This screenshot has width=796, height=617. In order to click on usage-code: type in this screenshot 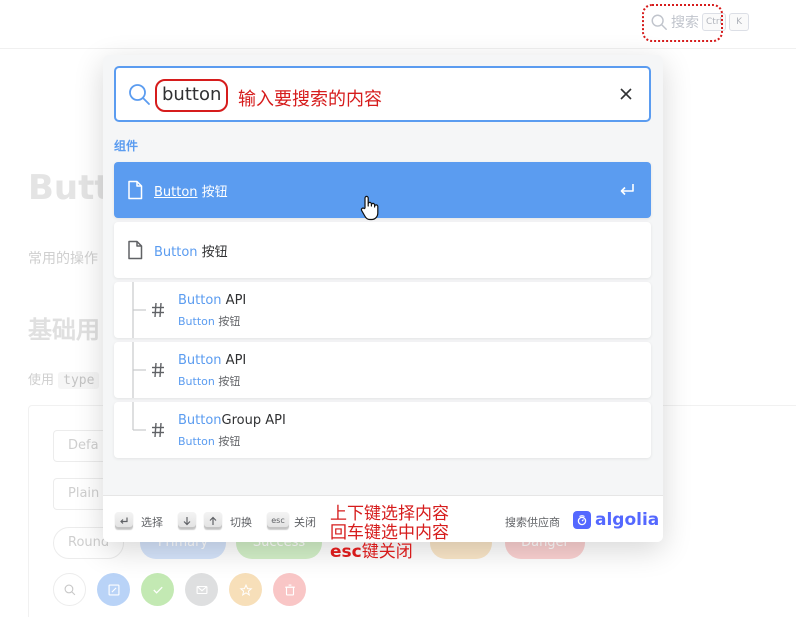, I will do `click(79, 380)`.